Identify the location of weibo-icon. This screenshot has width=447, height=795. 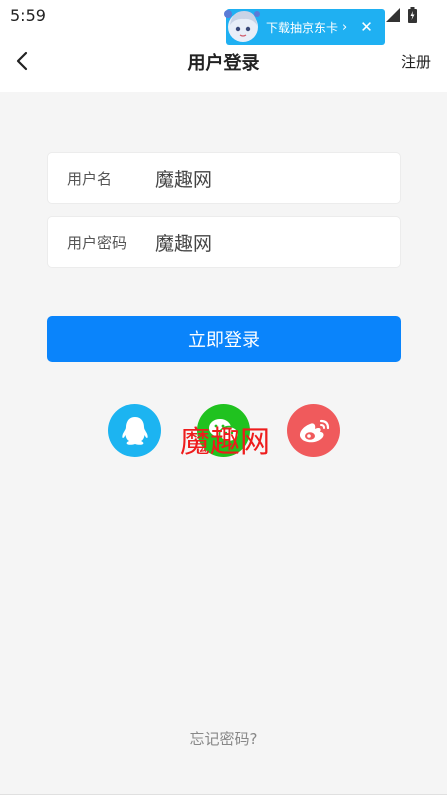
(314, 430).